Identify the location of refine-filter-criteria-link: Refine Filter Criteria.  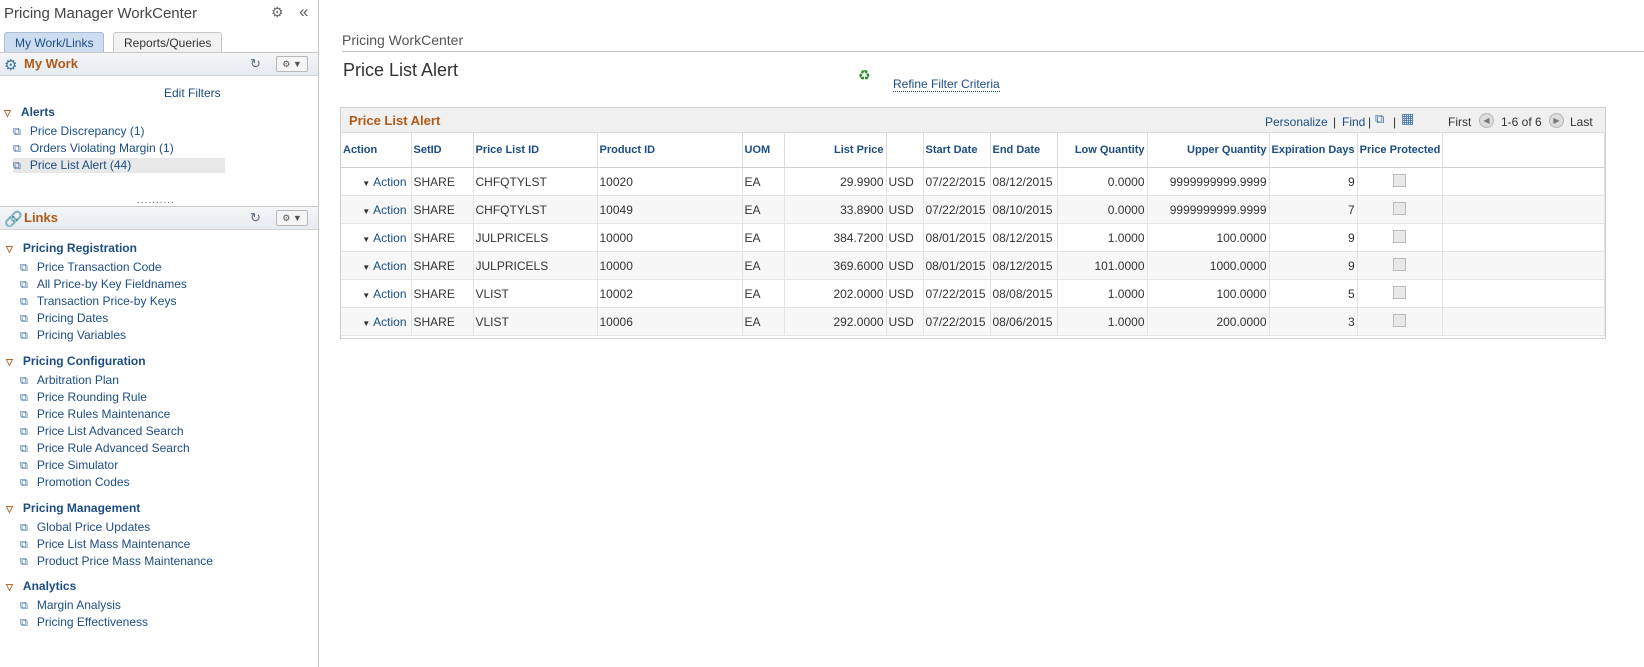
(946, 84).